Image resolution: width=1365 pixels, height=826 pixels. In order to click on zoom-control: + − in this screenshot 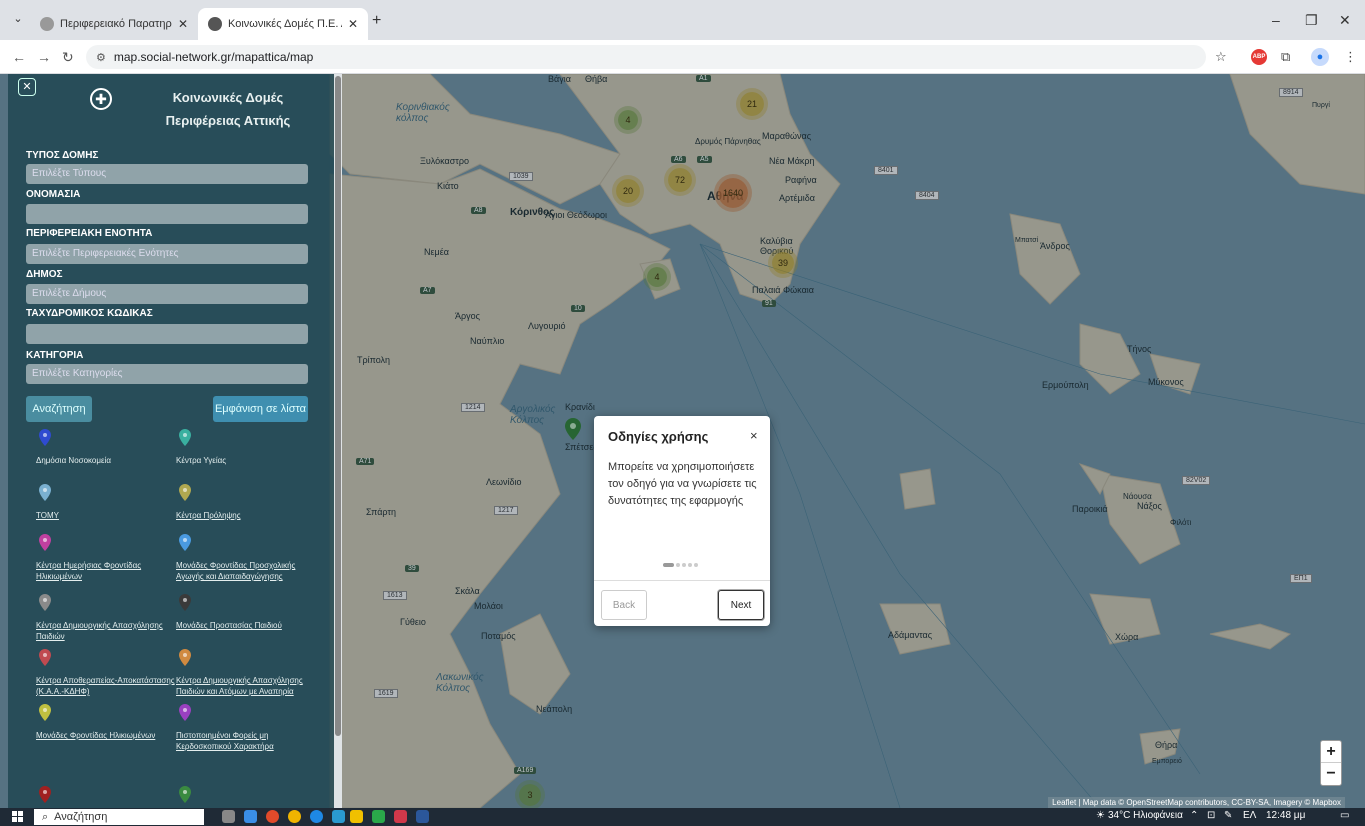, I will do `click(1331, 763)`.